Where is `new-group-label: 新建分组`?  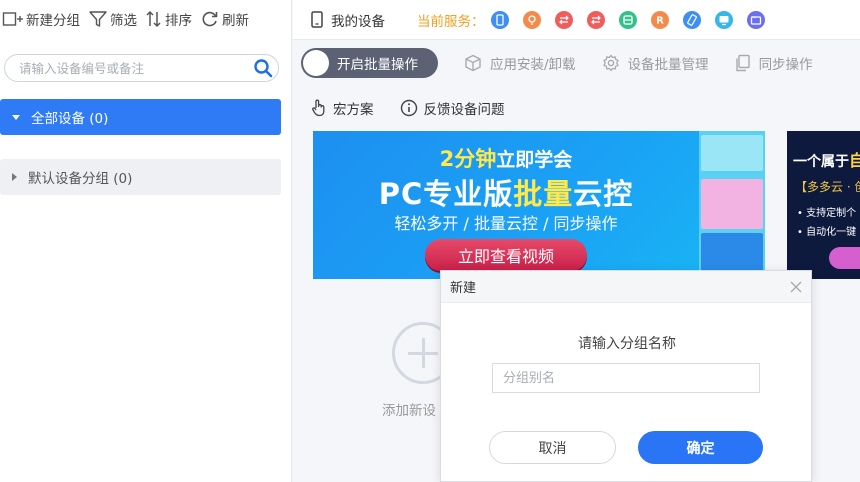
new-group-label: 新建分组 is located at coordinates (53, 21).